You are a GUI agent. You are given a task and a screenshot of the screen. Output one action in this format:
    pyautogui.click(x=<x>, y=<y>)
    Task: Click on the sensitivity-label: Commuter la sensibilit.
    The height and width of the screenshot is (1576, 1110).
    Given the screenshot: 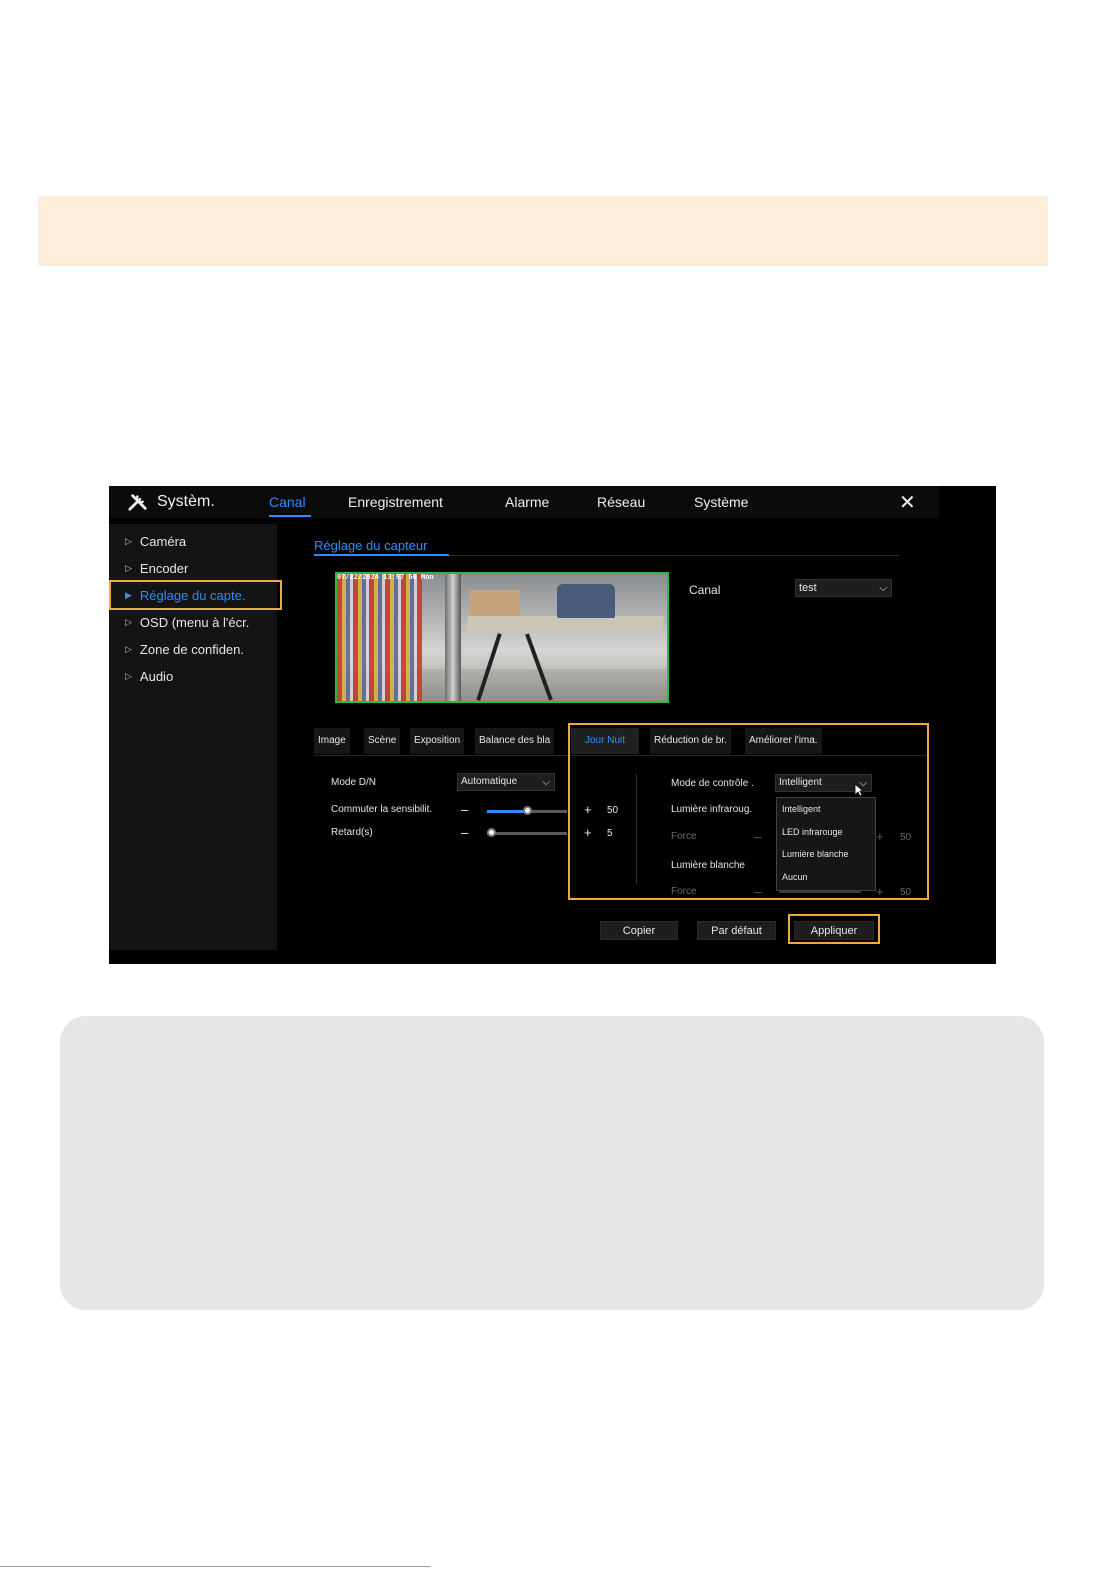 What is the action you would take?
    pyautogui.click(x=382, y=809)
    